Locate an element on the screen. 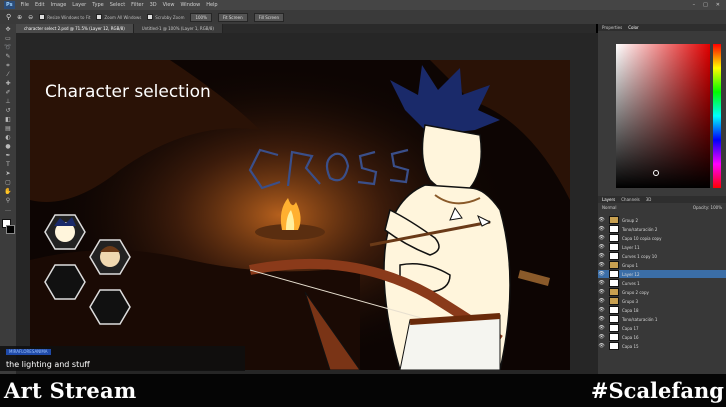 This screenshot has width=726, height=407. chat-message: the lighting and stuff is located at coordinates (48, 364).